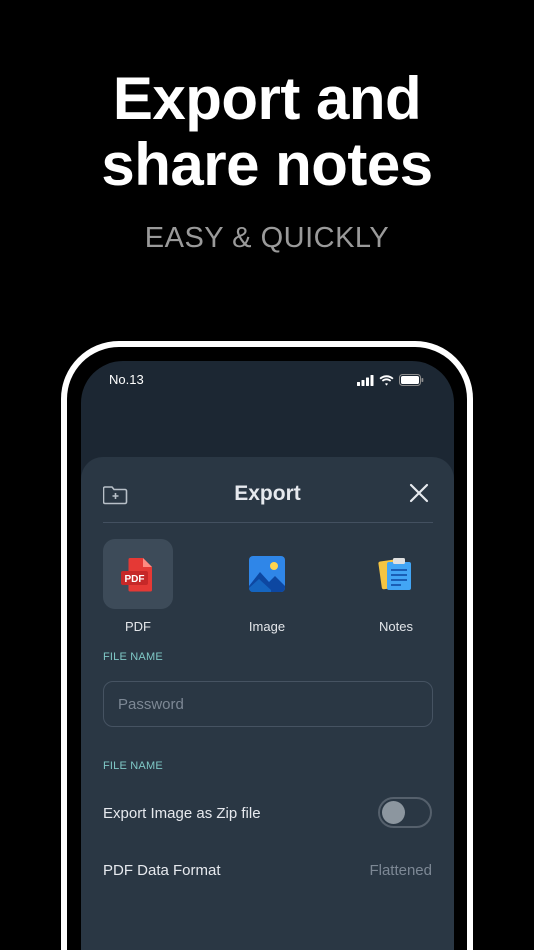  I want to click on signal-icon, so click(365, 380).